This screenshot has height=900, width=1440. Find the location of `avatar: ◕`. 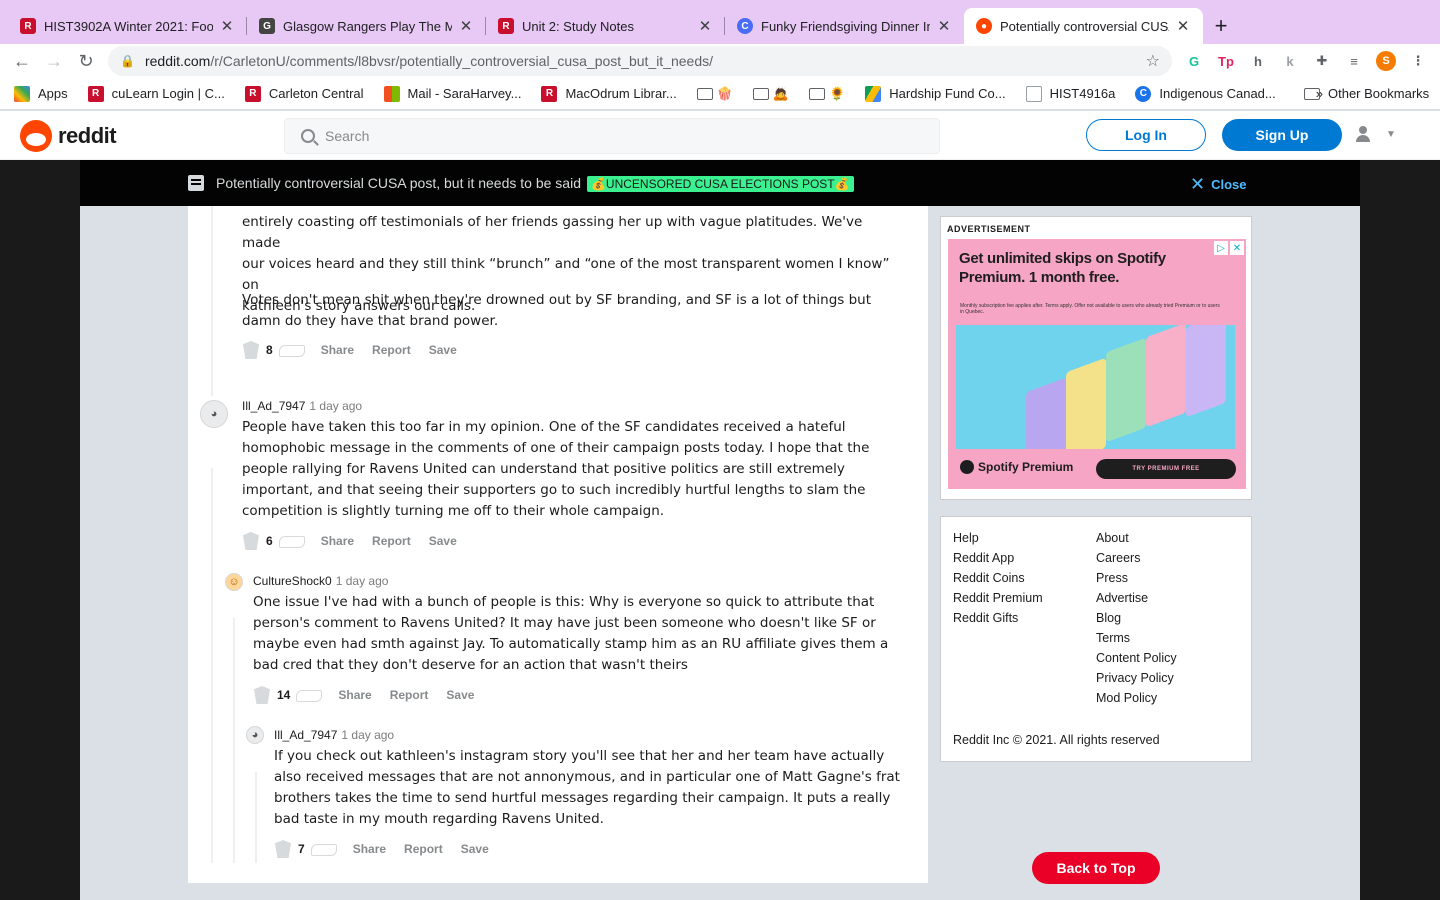

avatar: ◕ is located at coordinates (255, 735).